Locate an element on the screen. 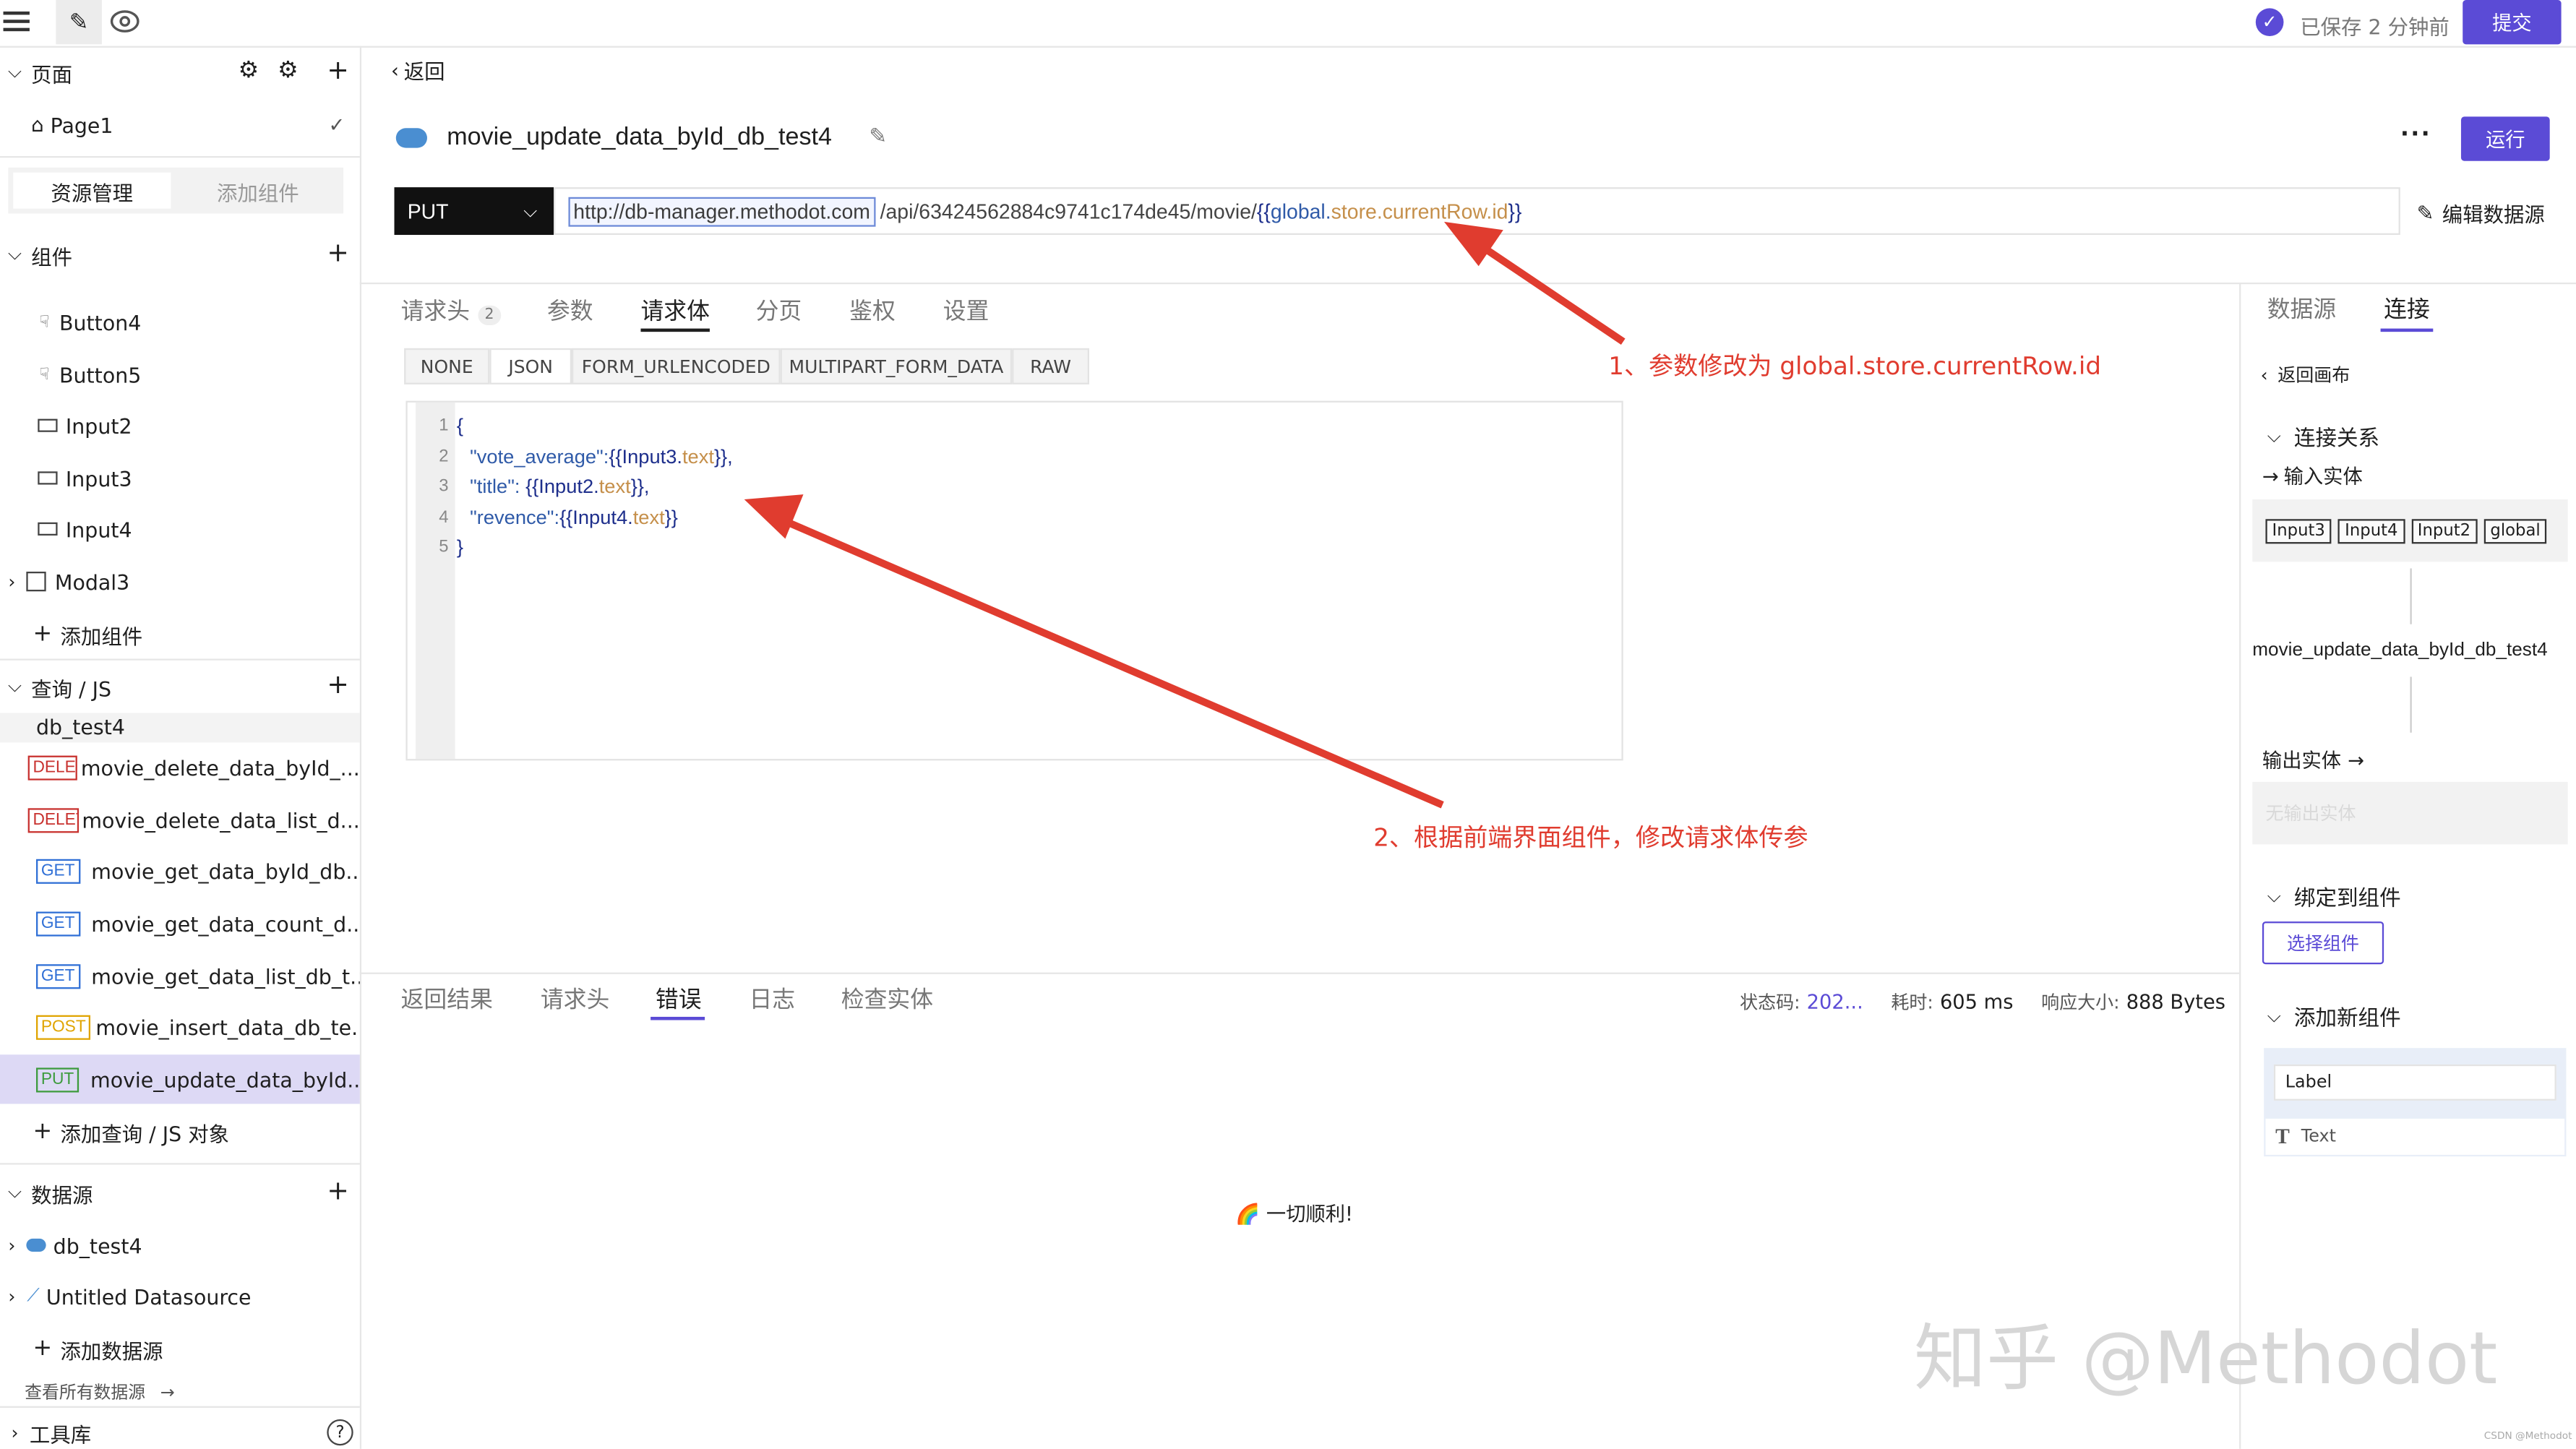 This screenshot has height=1449, width=2576. input-entity-label: → 输入实体 is located at coordinates (2312, 476).